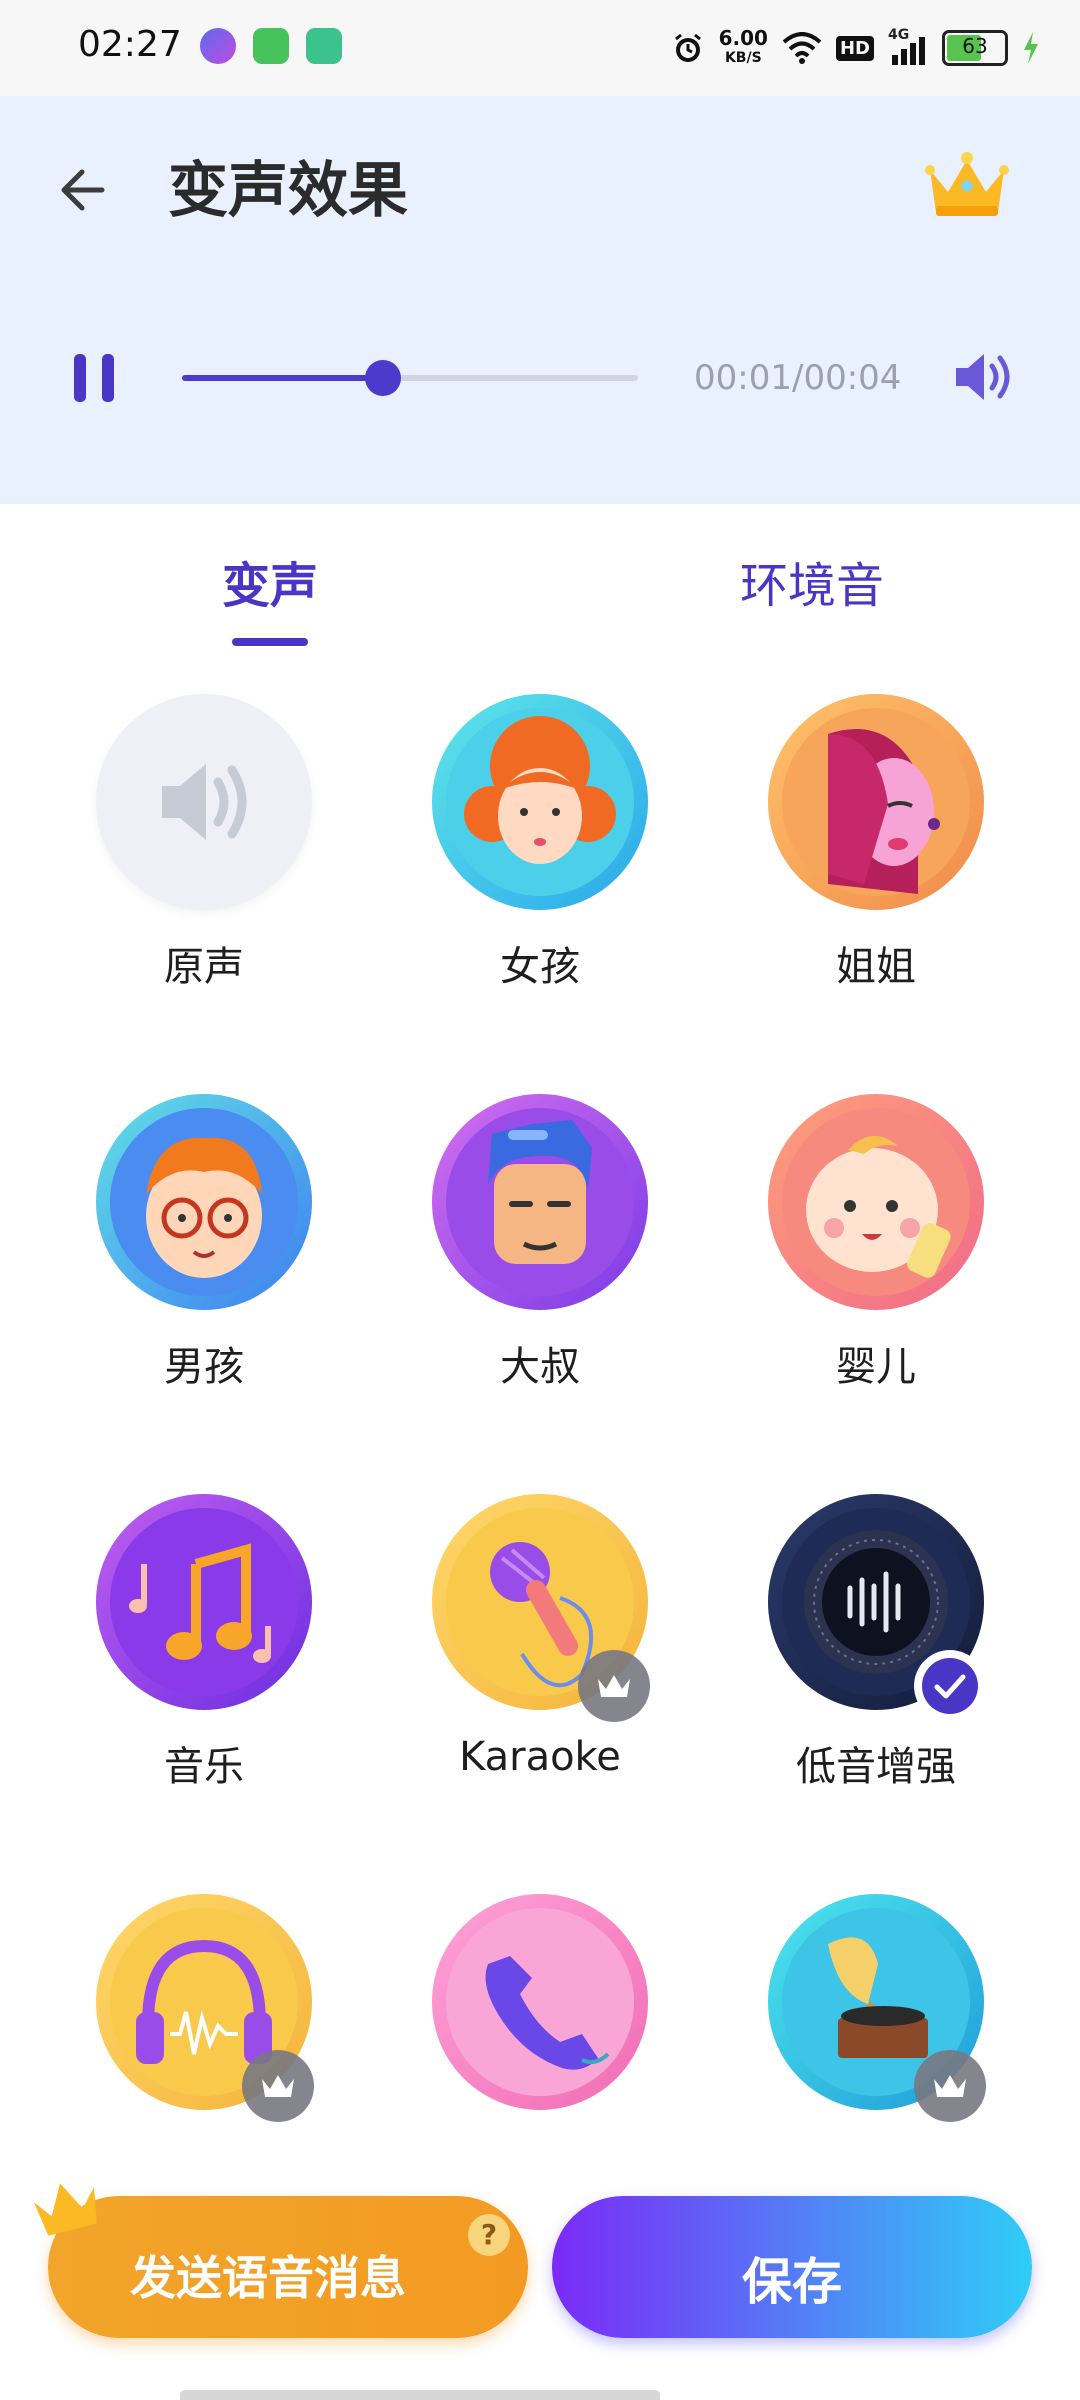 The height and width of the screenshot is (2400, 1080). I want to click on hd-icon: HD, so click(854, 48).